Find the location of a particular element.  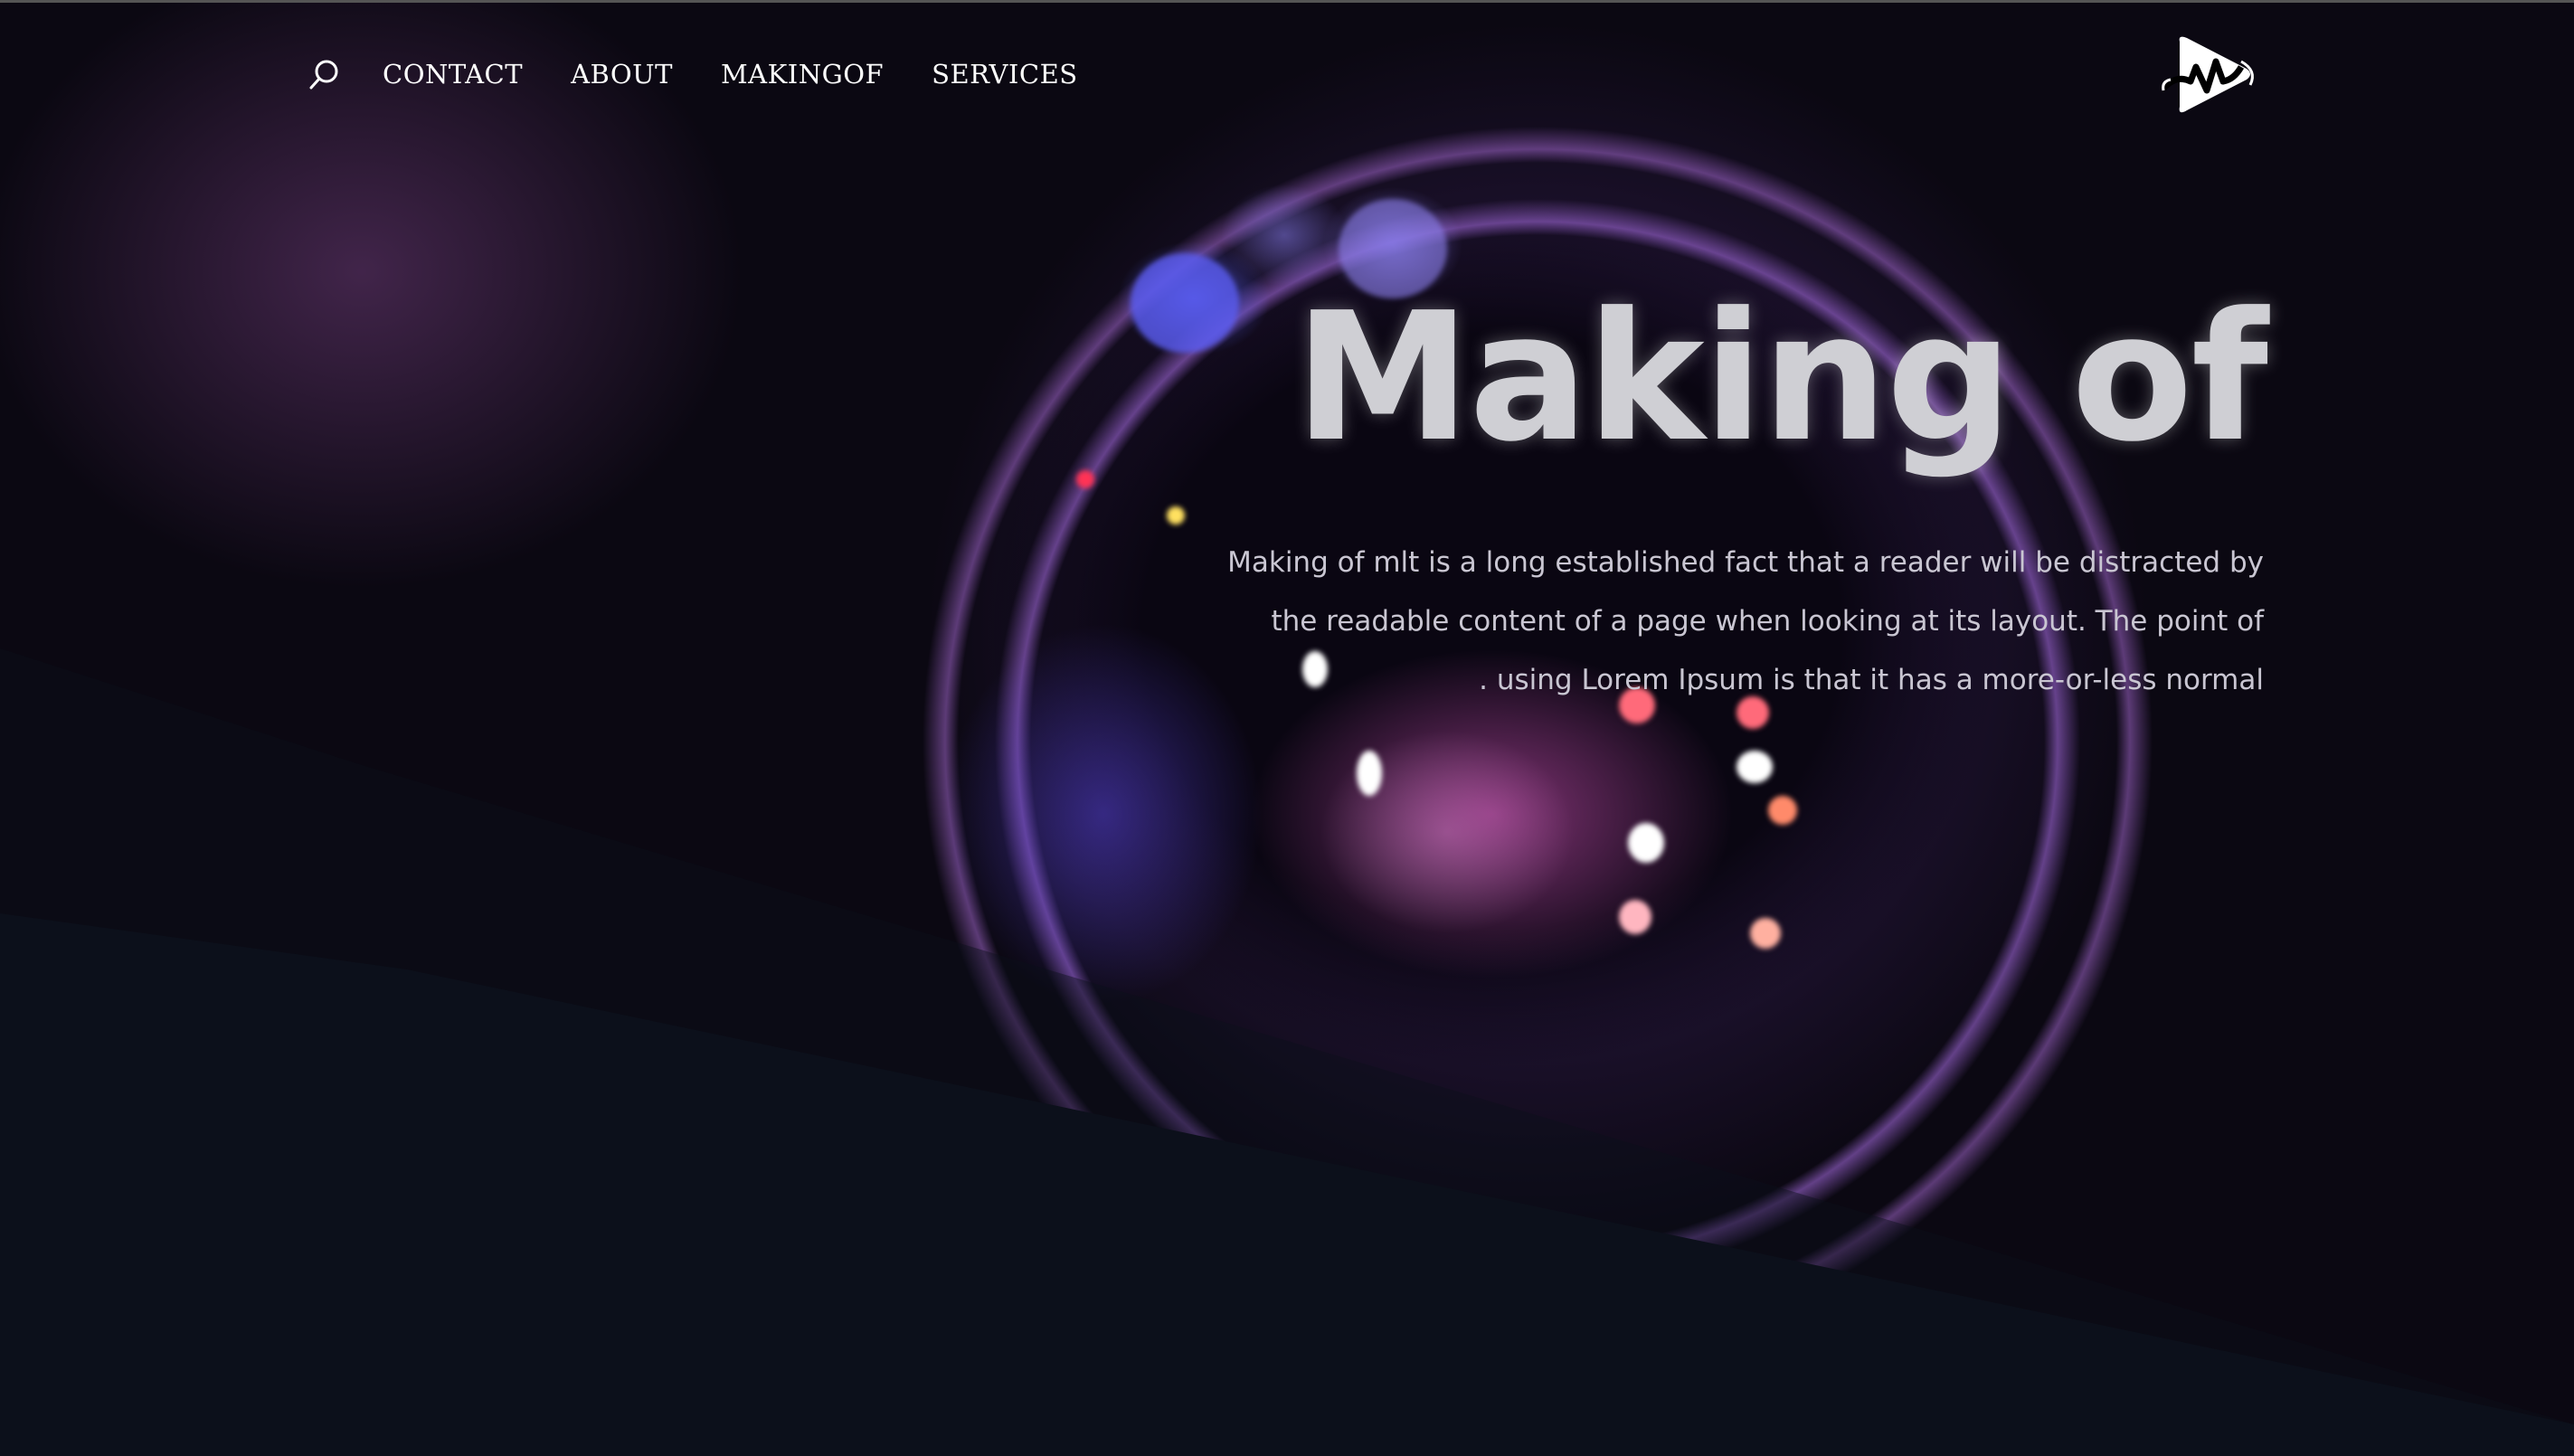

top-border is located at coordinates (1287, 1).